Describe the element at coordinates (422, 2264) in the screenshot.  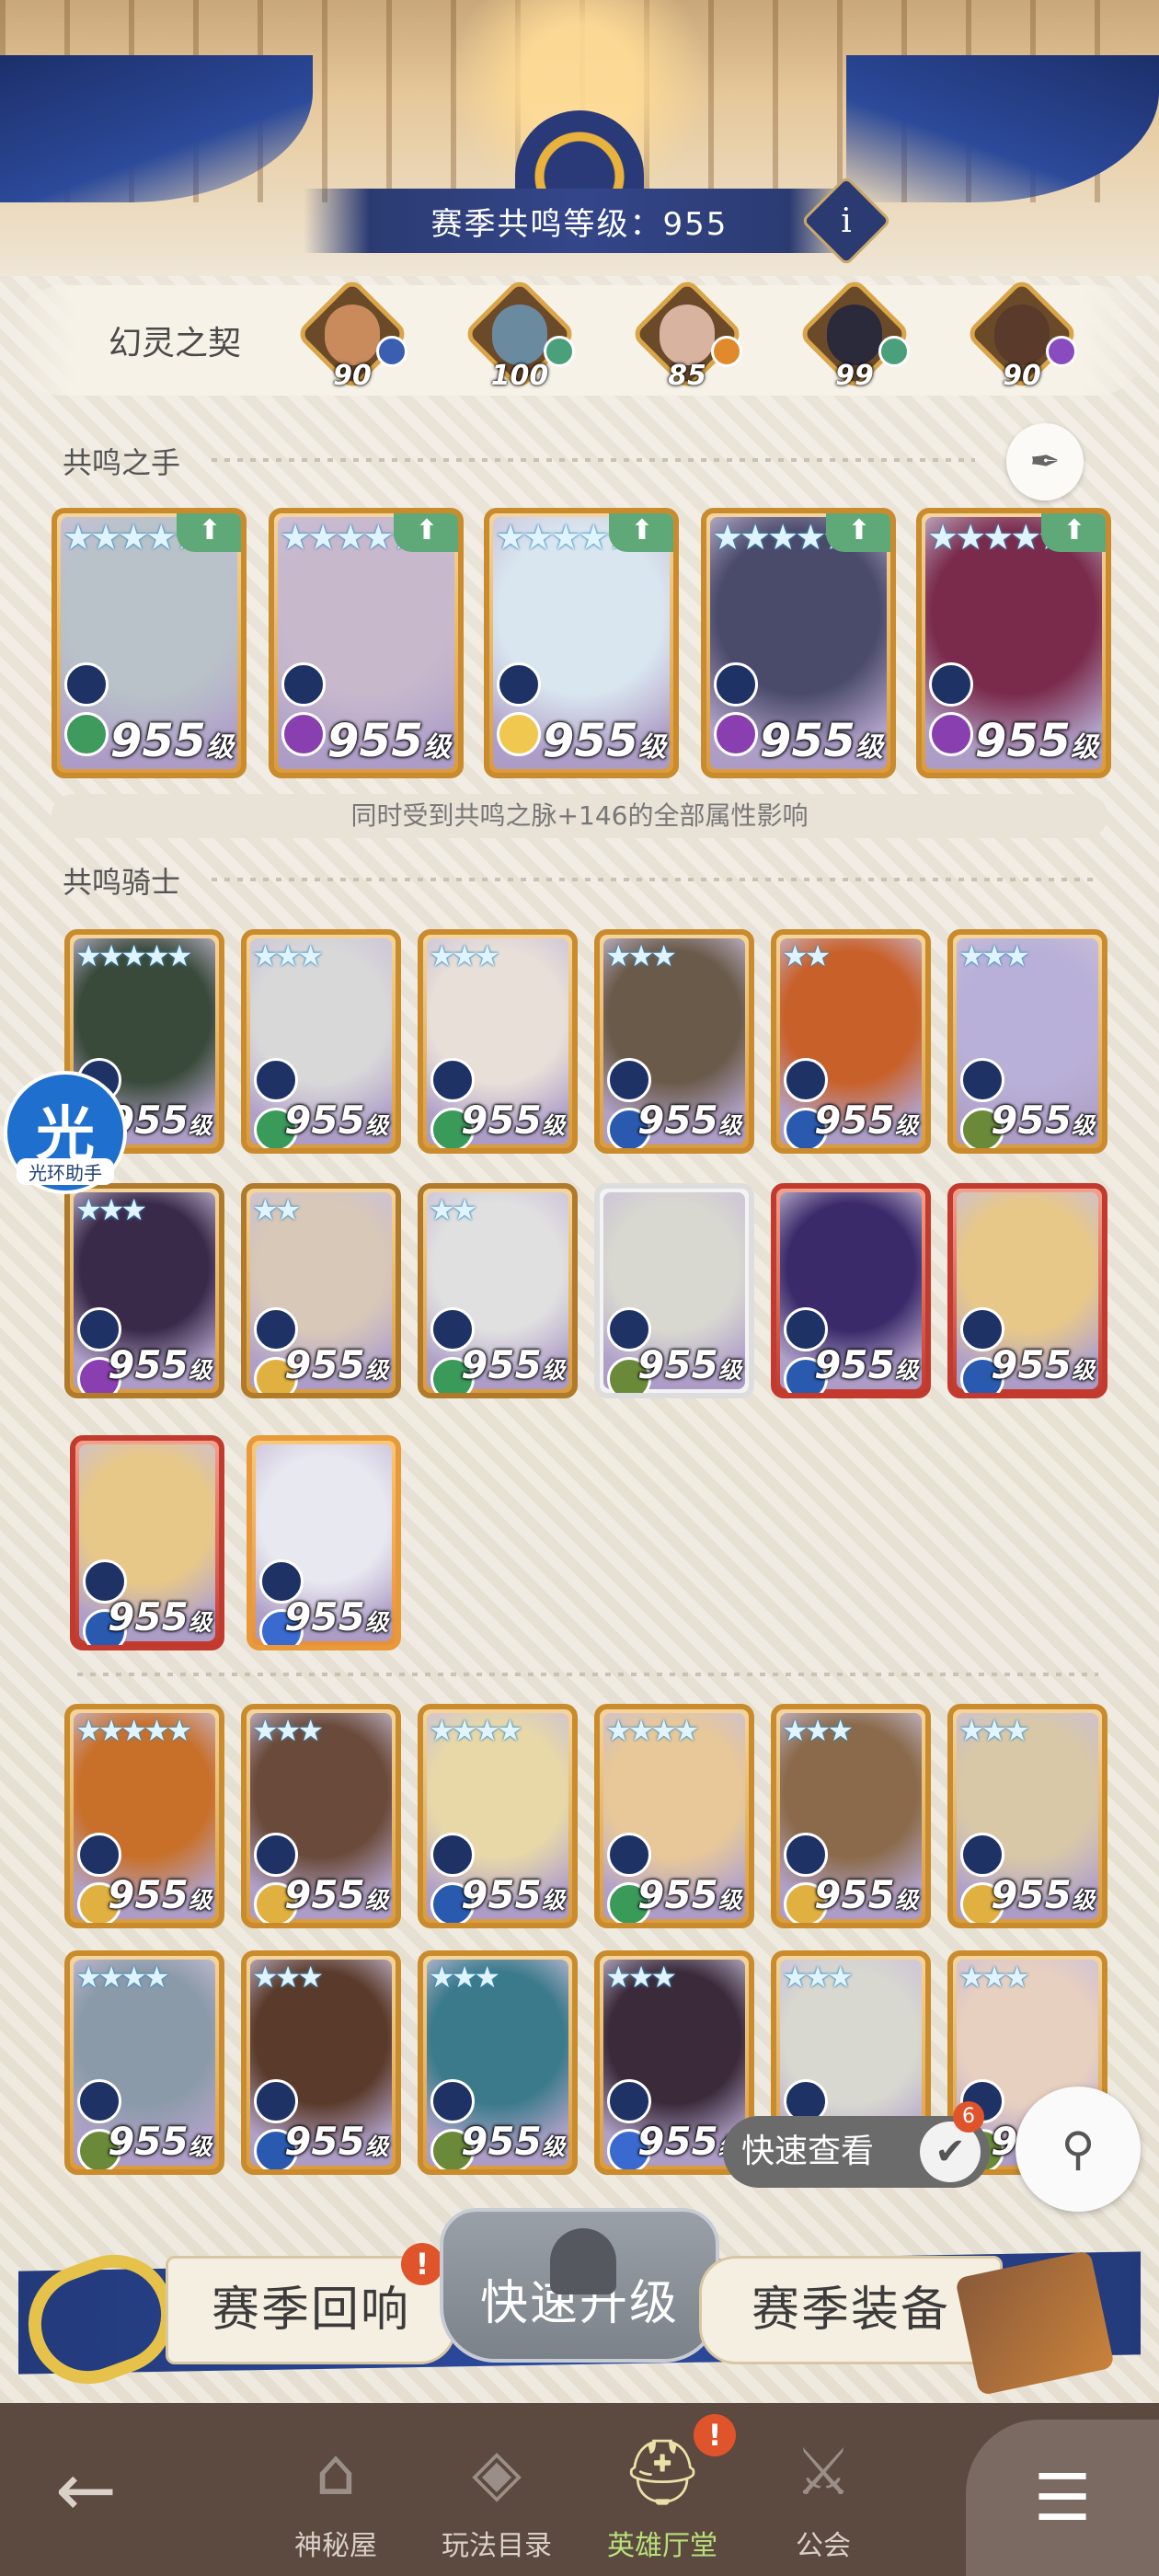
I see `season-echo-alert-badge: !` at that location.